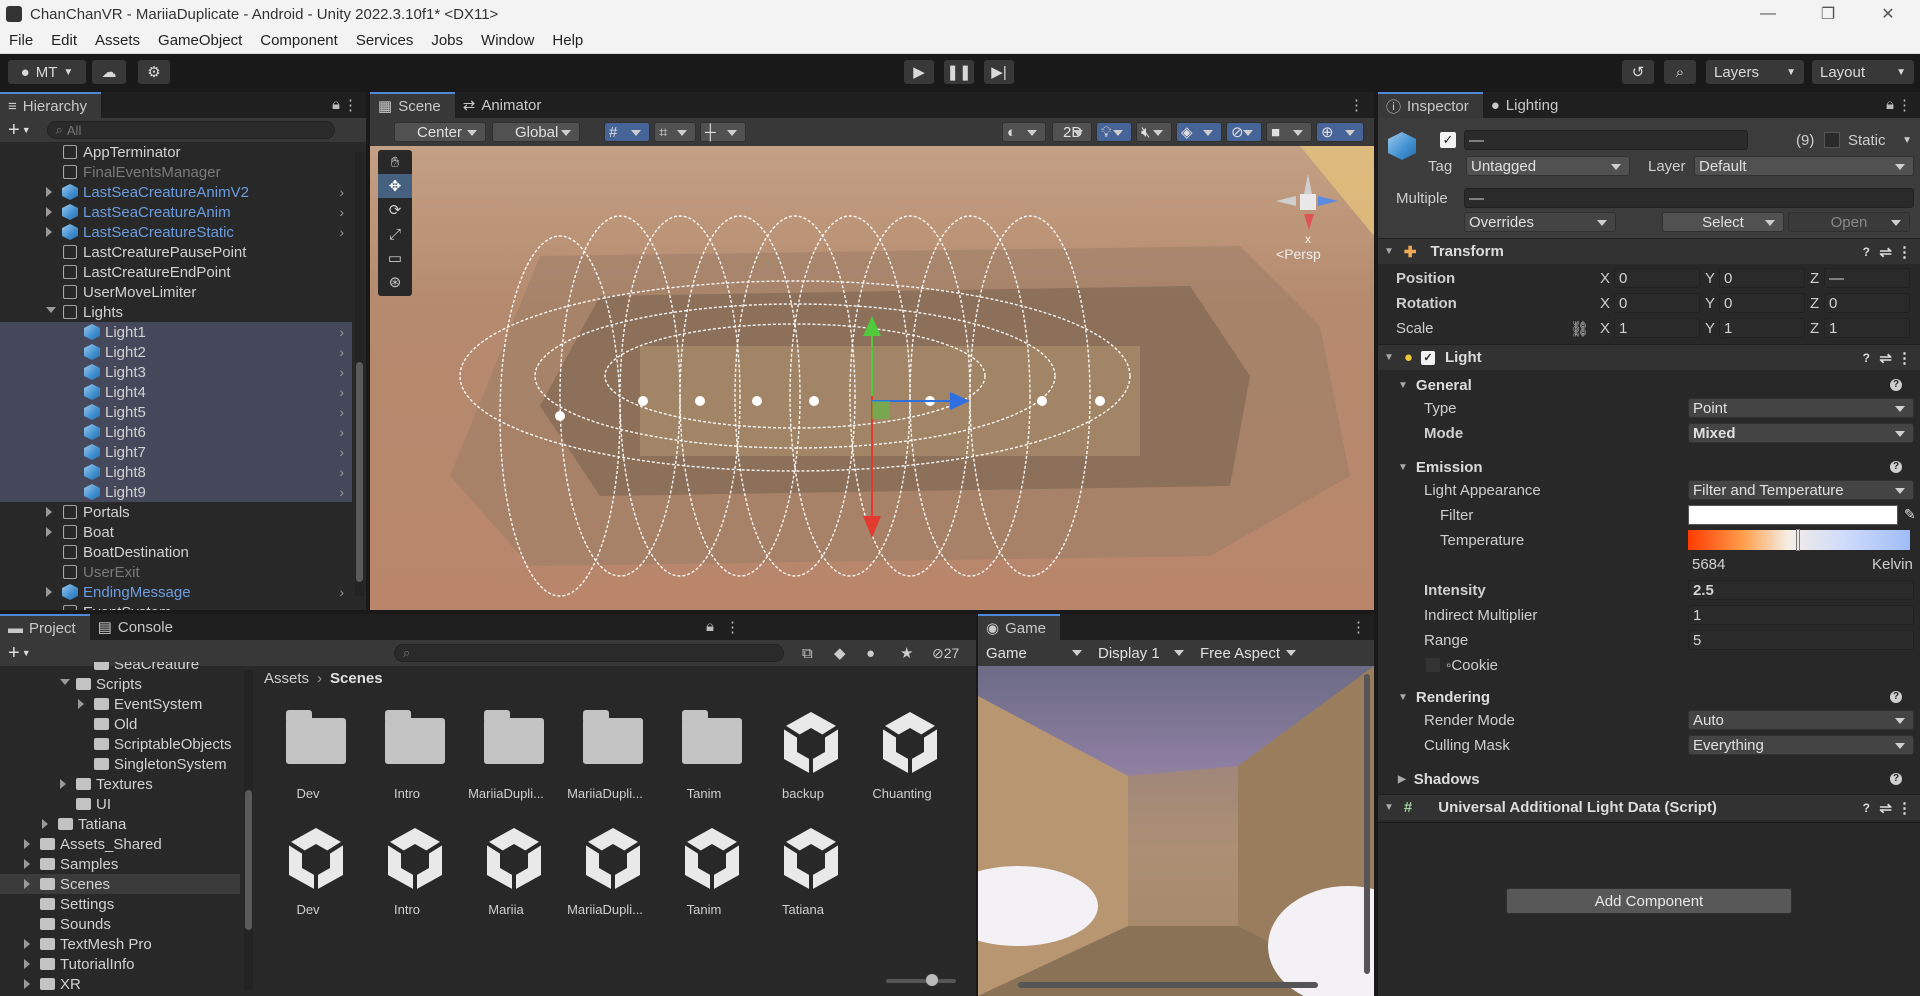 The width and height of the screenshot is (1920, 996). What do you see at coordinates (120, 944) in the screenshot?
I see `project-tree-item: TextMesh Pro` at bounding box center [120, 944].